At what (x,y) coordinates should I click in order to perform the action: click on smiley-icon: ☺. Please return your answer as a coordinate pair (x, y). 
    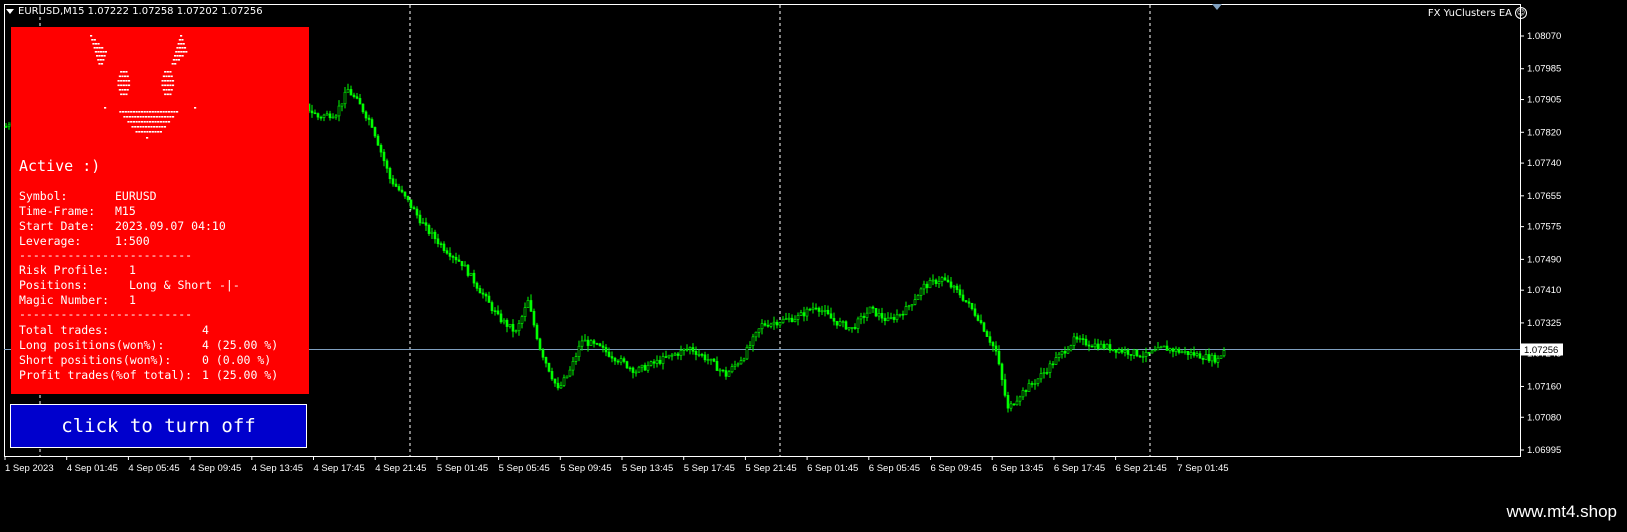
    Looking at the image, I should click on (1521, 13).